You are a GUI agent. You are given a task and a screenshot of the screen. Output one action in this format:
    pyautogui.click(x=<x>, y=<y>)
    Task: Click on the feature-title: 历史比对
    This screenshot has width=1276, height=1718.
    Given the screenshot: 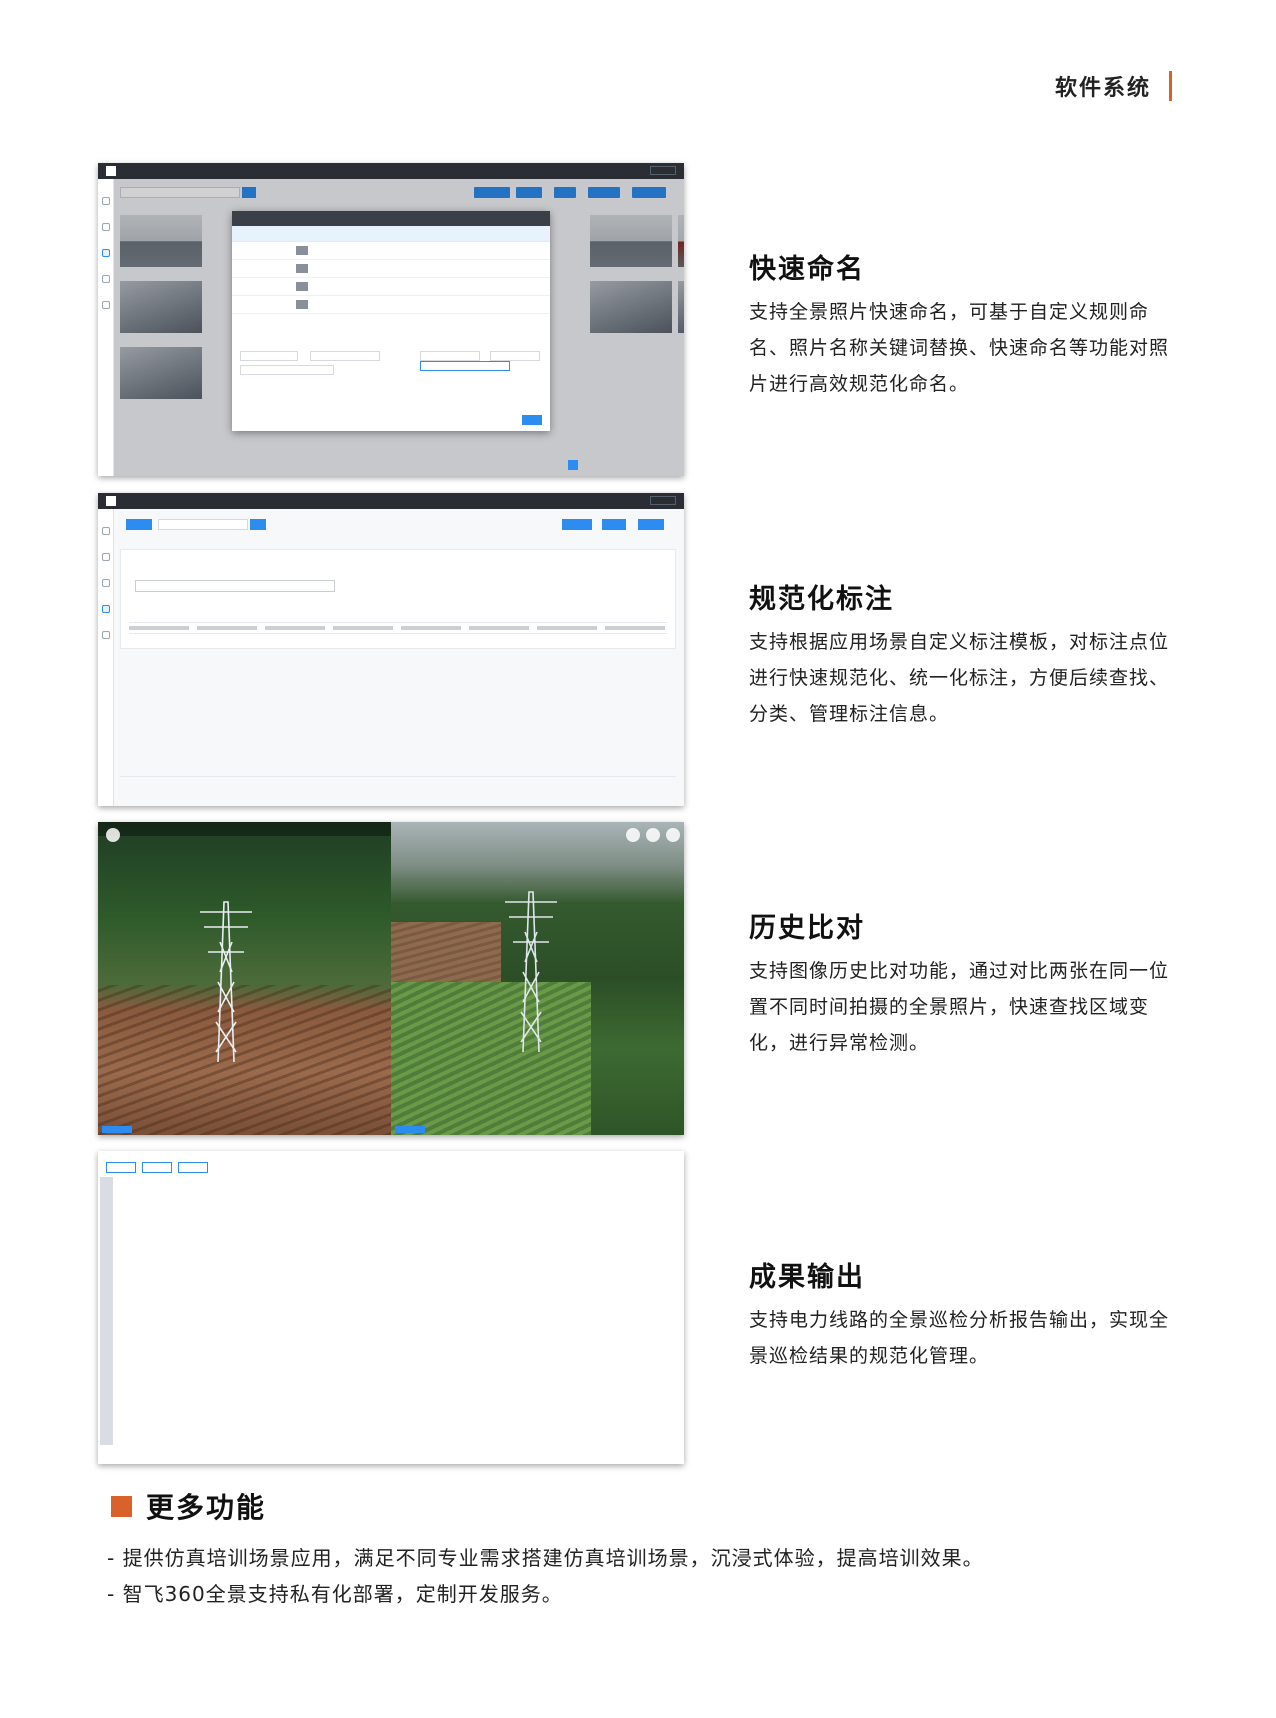 What is the action you would take?
    pyautogui.click(x=807, y=928)
    